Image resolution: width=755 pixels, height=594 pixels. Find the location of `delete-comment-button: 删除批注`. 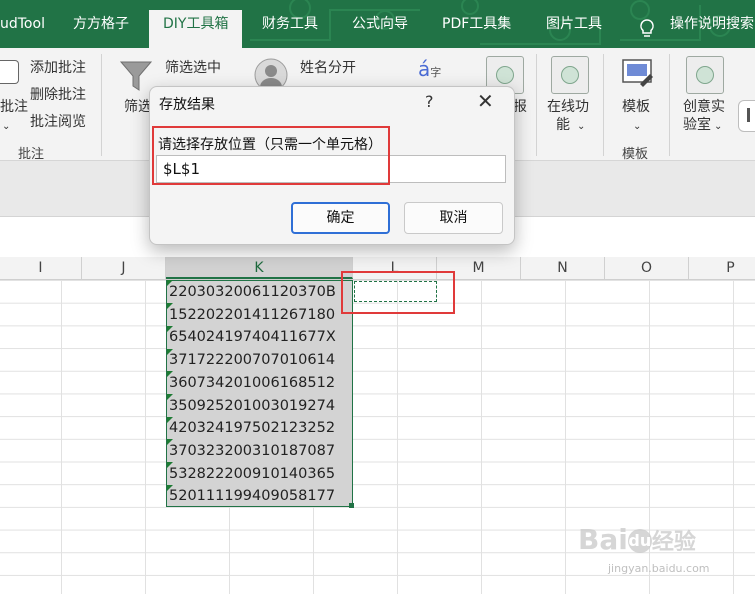

delete-comment-button: 删除批注 is located at coordinates (58, 95).